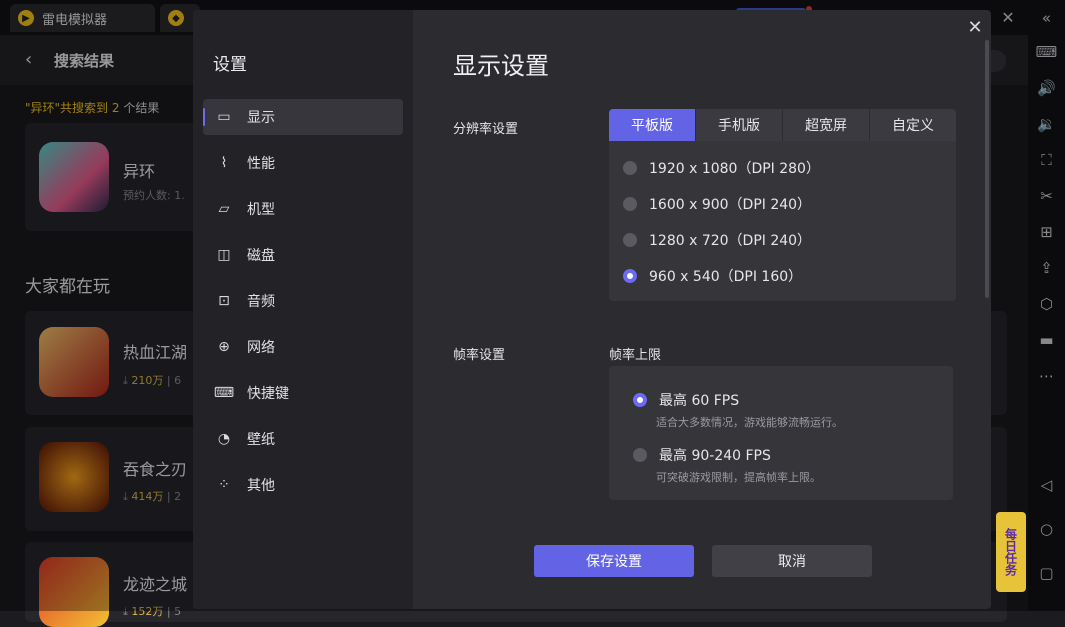 Image resolution: width=1065 pixels, height=627 pixels. Describe the element at coordinates (717, 240) in the screenshot. I see `resolution-option: 1280 x 720（DPI 240）` at that location.